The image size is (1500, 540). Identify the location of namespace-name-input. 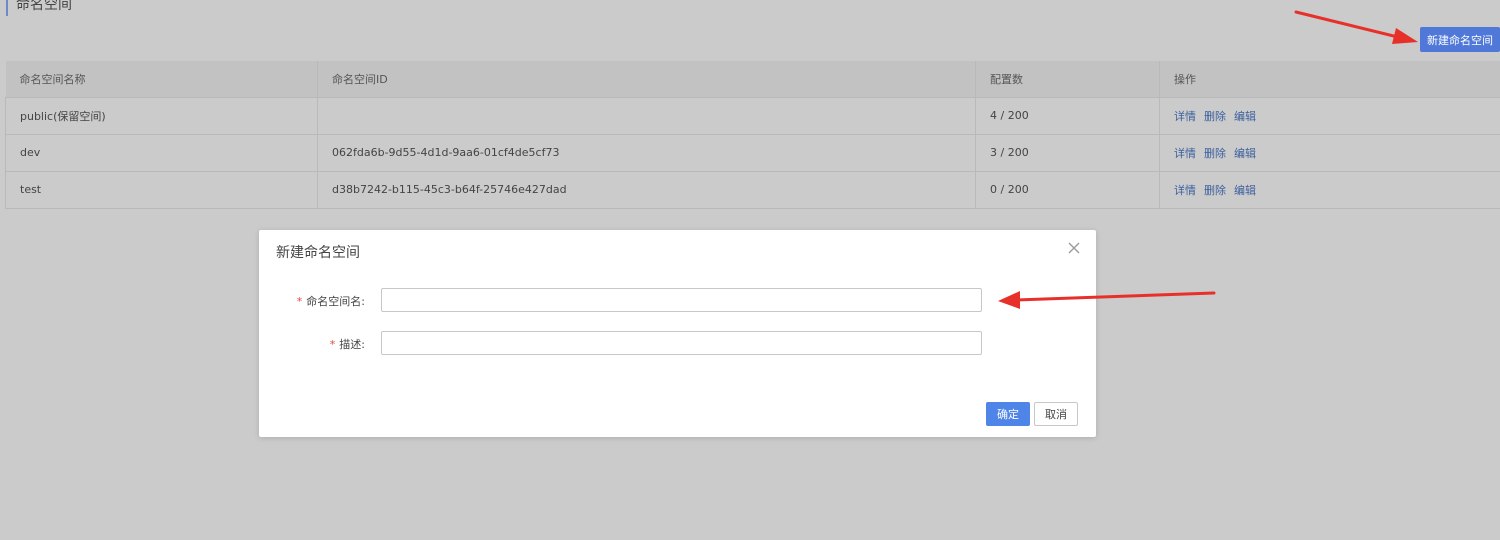
(681, 300).